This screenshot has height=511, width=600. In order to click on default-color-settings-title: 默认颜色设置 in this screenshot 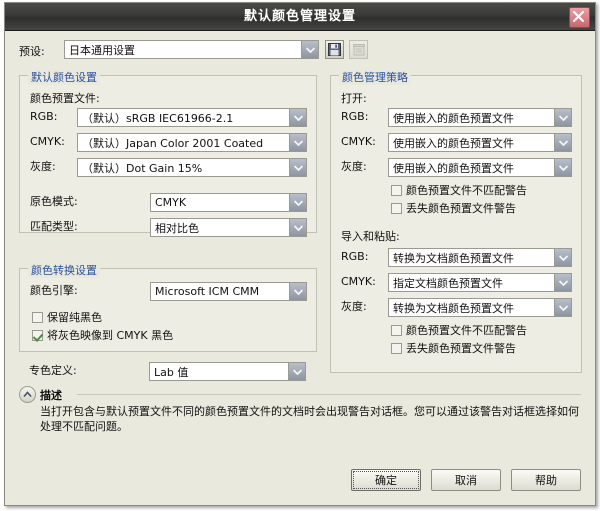, I will do `click(64, 77)`.